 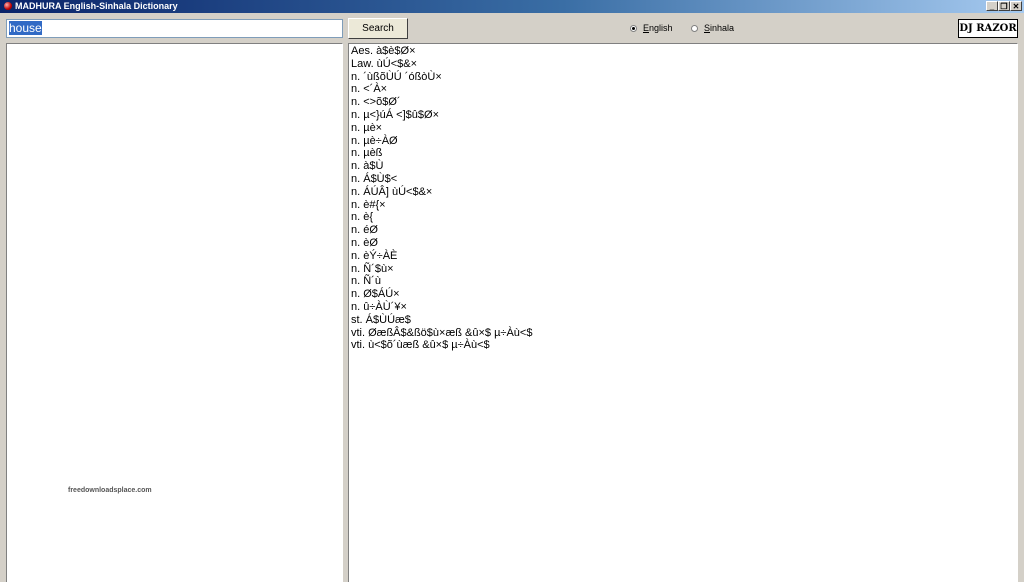 I want to click on definition-line: n. û÷ÀÙ´¥×, so click(x=379, y=306).